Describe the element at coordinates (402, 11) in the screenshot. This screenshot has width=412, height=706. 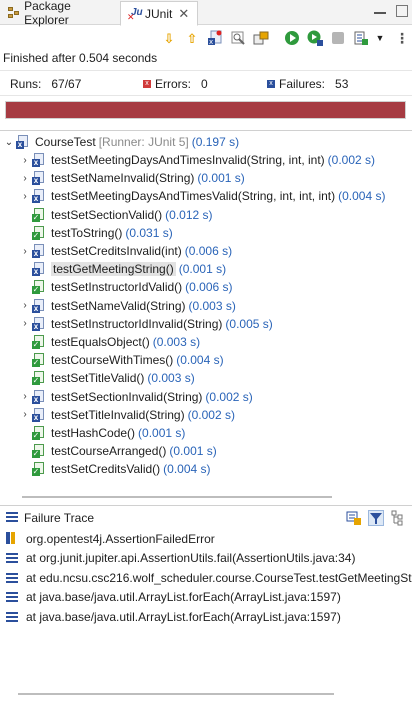
I see `maximize-icon` at that location.